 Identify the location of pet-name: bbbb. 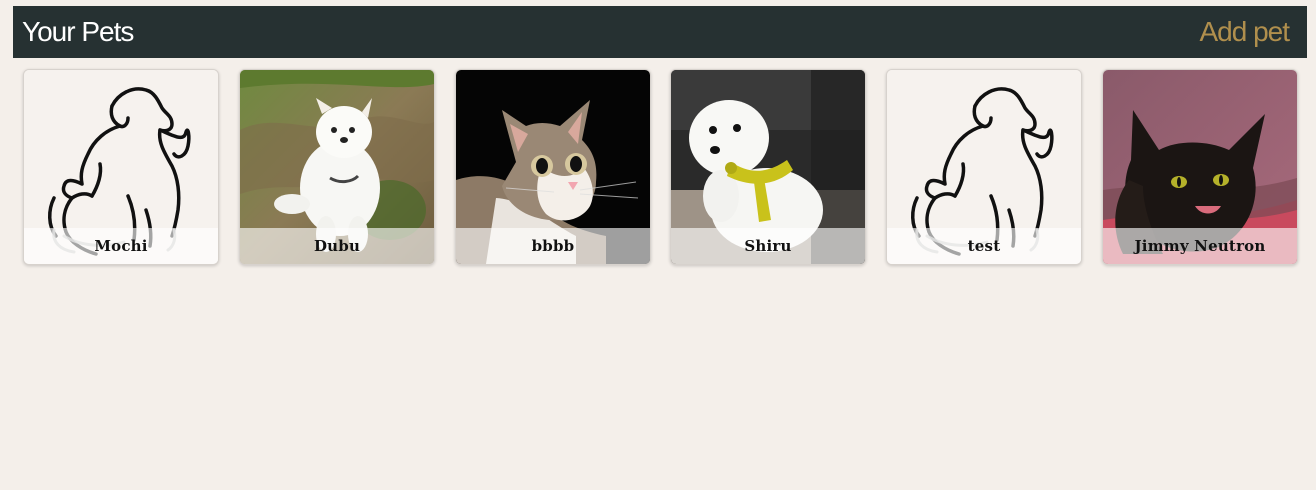
(553, 246).